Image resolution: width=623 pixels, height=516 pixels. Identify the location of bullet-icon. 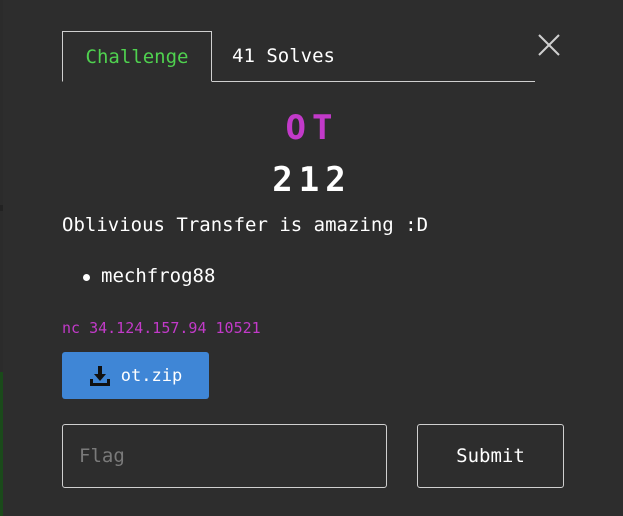
(86, 277).